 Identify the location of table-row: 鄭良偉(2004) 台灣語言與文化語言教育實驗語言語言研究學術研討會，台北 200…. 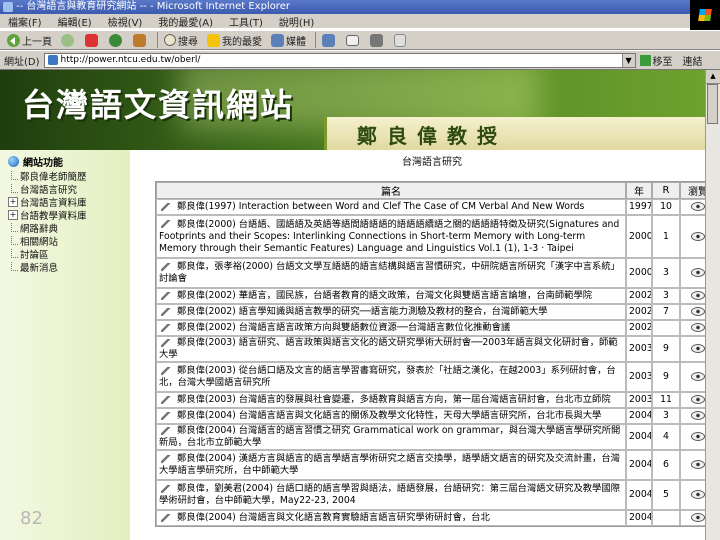
(436, 518).